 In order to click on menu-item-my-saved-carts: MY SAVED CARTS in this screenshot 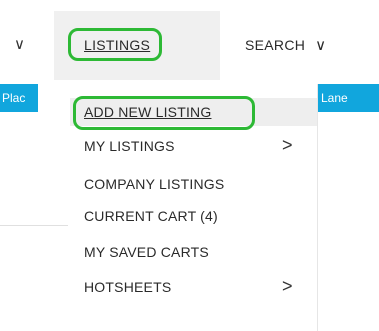, I will do `click(193, 252)`.